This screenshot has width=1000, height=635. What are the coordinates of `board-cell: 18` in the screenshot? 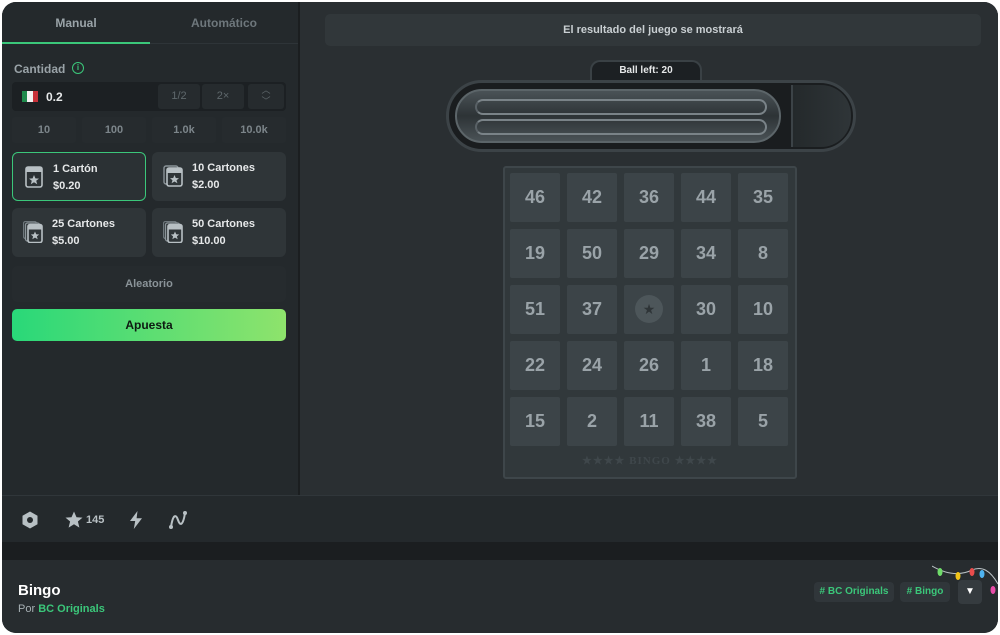 It's located at (763, 365).